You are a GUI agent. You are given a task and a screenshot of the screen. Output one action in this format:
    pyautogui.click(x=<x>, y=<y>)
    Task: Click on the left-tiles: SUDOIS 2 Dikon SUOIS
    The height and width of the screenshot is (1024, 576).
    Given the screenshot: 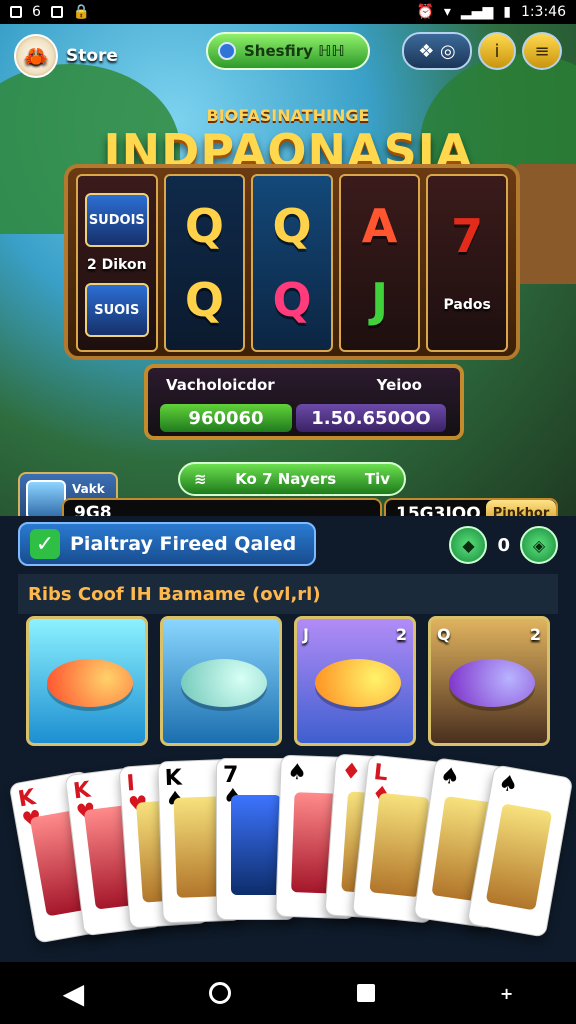 What is the action you would take?
    pyautogui.click(x=116, y=263)
    